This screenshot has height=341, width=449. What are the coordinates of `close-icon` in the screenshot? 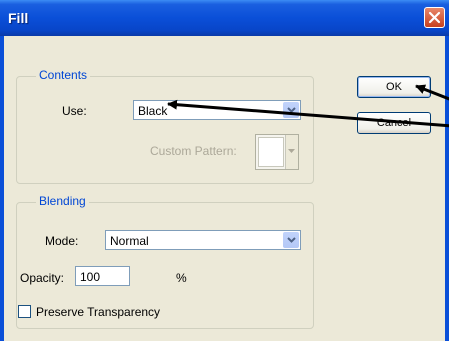 It's located at (434, 17).